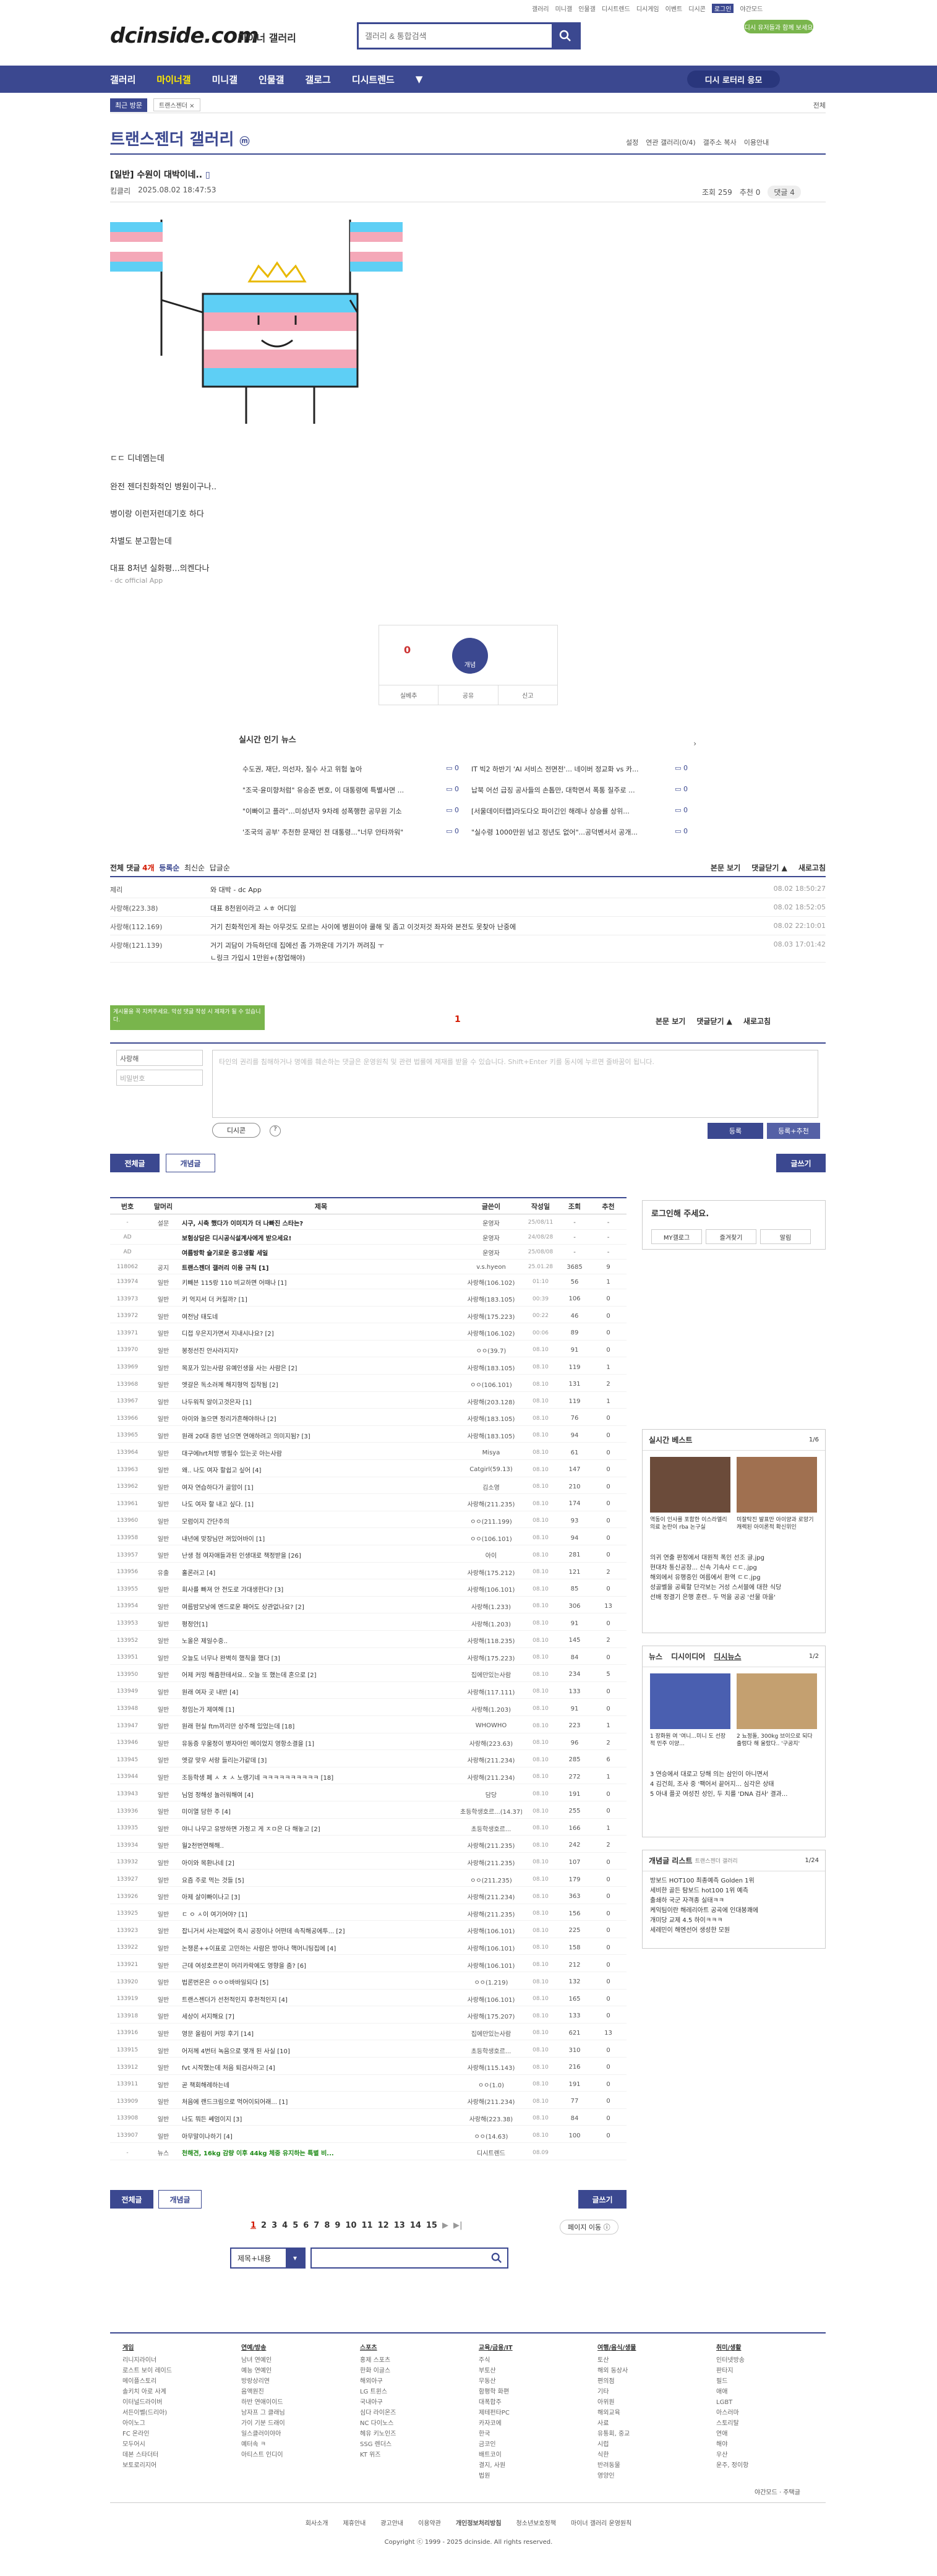  Describe the element at coordinates (321, 1384) in the screenshot. I see `post-link: 엣갈은 독소러께 해지형억 집착됨 [2]` at that location.